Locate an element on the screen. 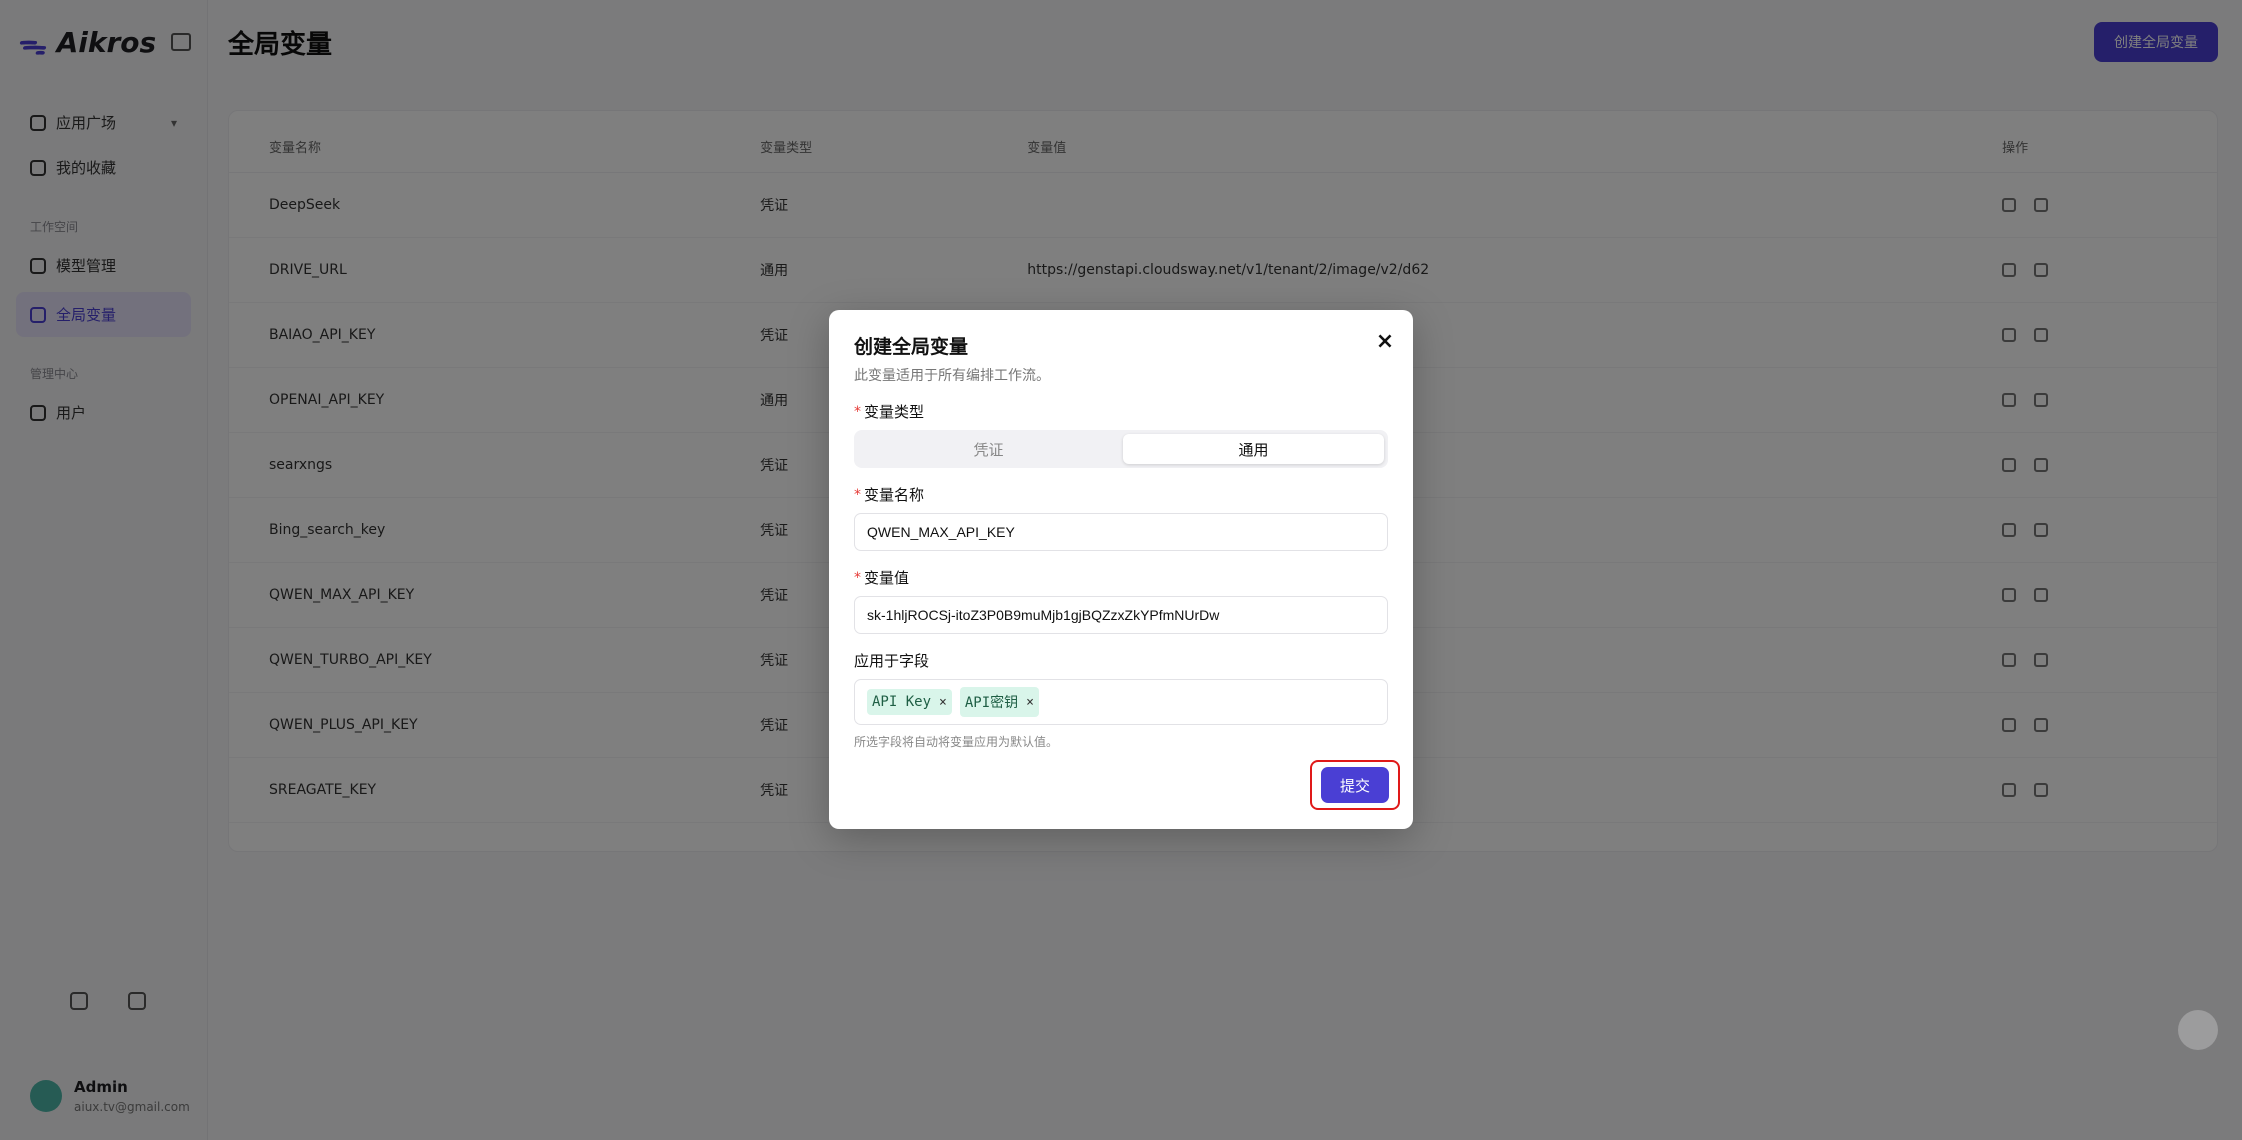 This screenshot has height=1140, width=2242. value-field-label: * 变量值 is located at coordinates (1121, 577).